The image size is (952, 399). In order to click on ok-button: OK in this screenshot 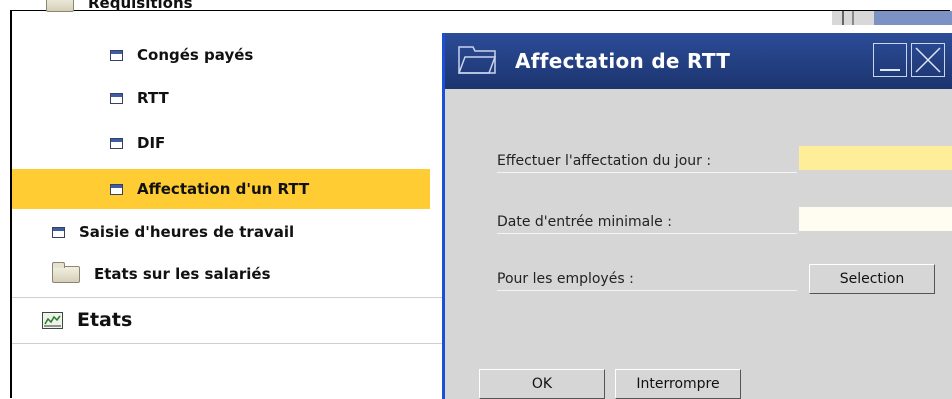, I will do `click(542, 384)`.